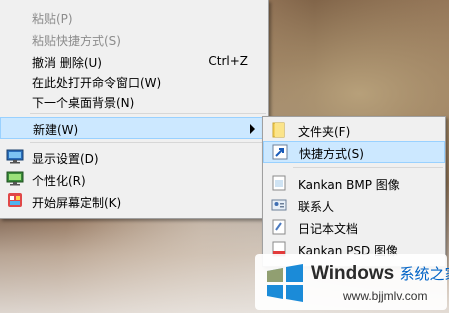 The width and height of the screenshot is (449, 313). What do you see at coordinates (134, 39) in the screenshot?
I see `menu-item-paste-shortcut: 粘贴快捷方式(S)` at bounding box center [134, 39].